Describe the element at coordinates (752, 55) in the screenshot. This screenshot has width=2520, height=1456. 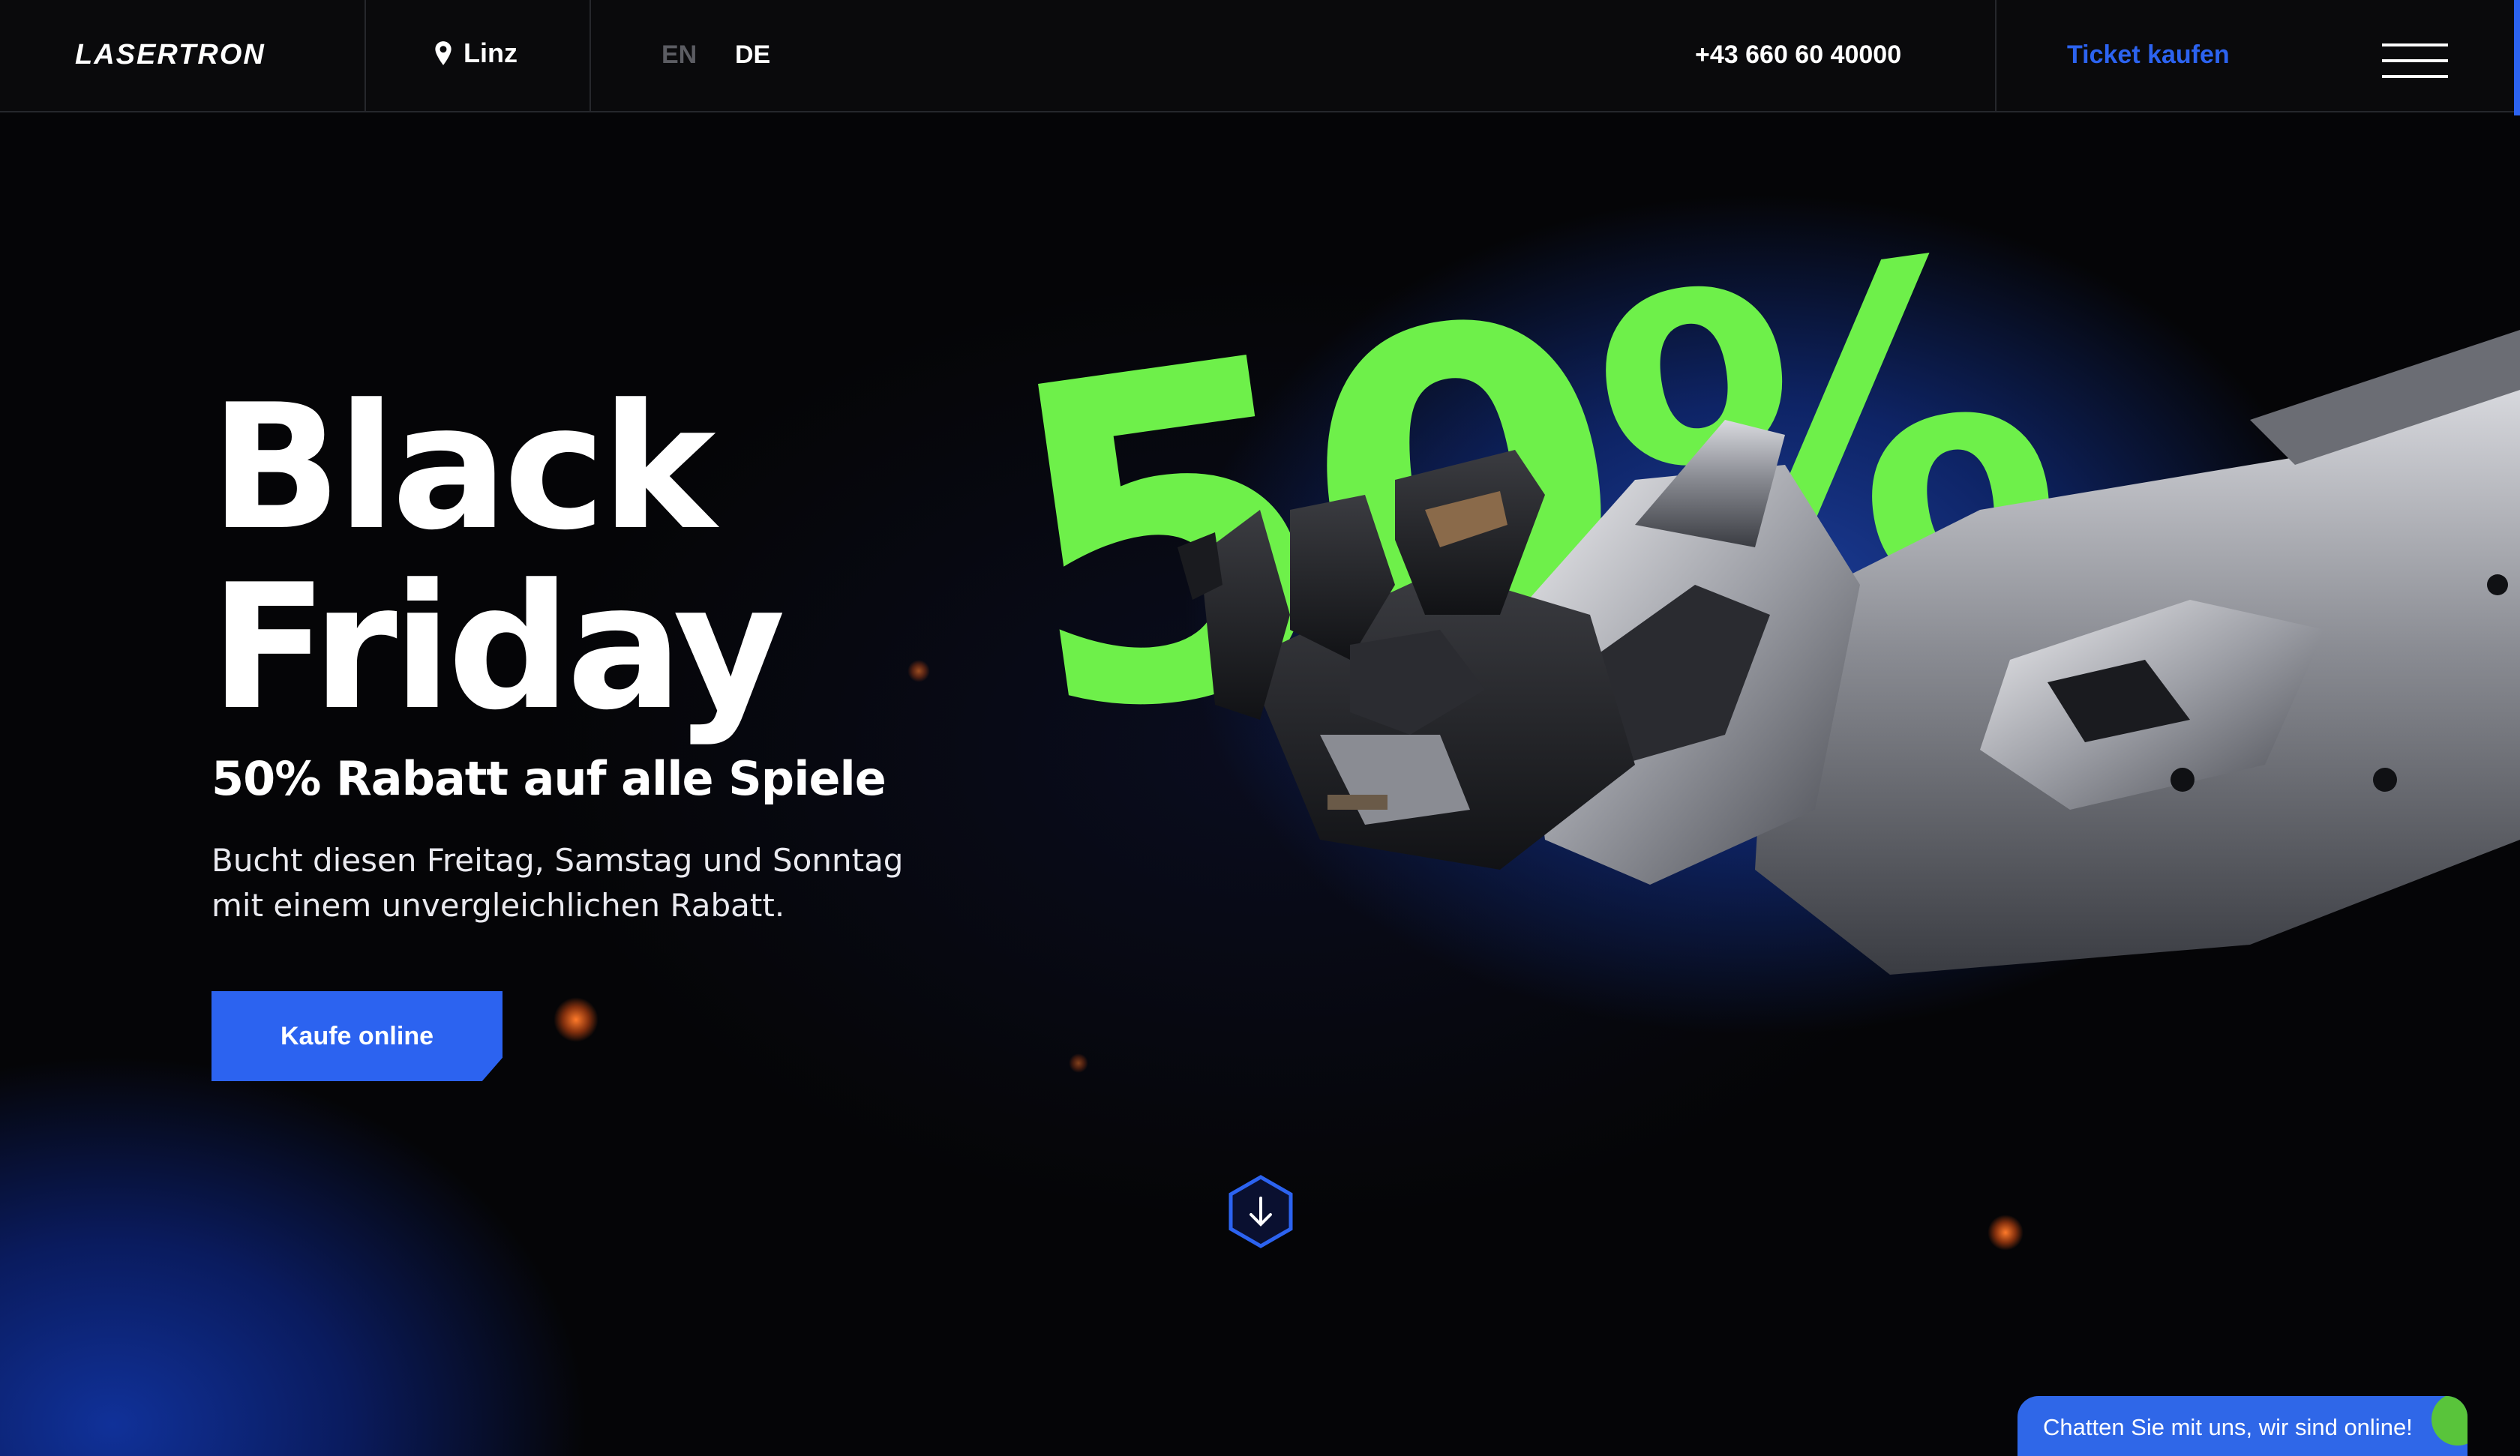
I see `language-de: DE` at that location.